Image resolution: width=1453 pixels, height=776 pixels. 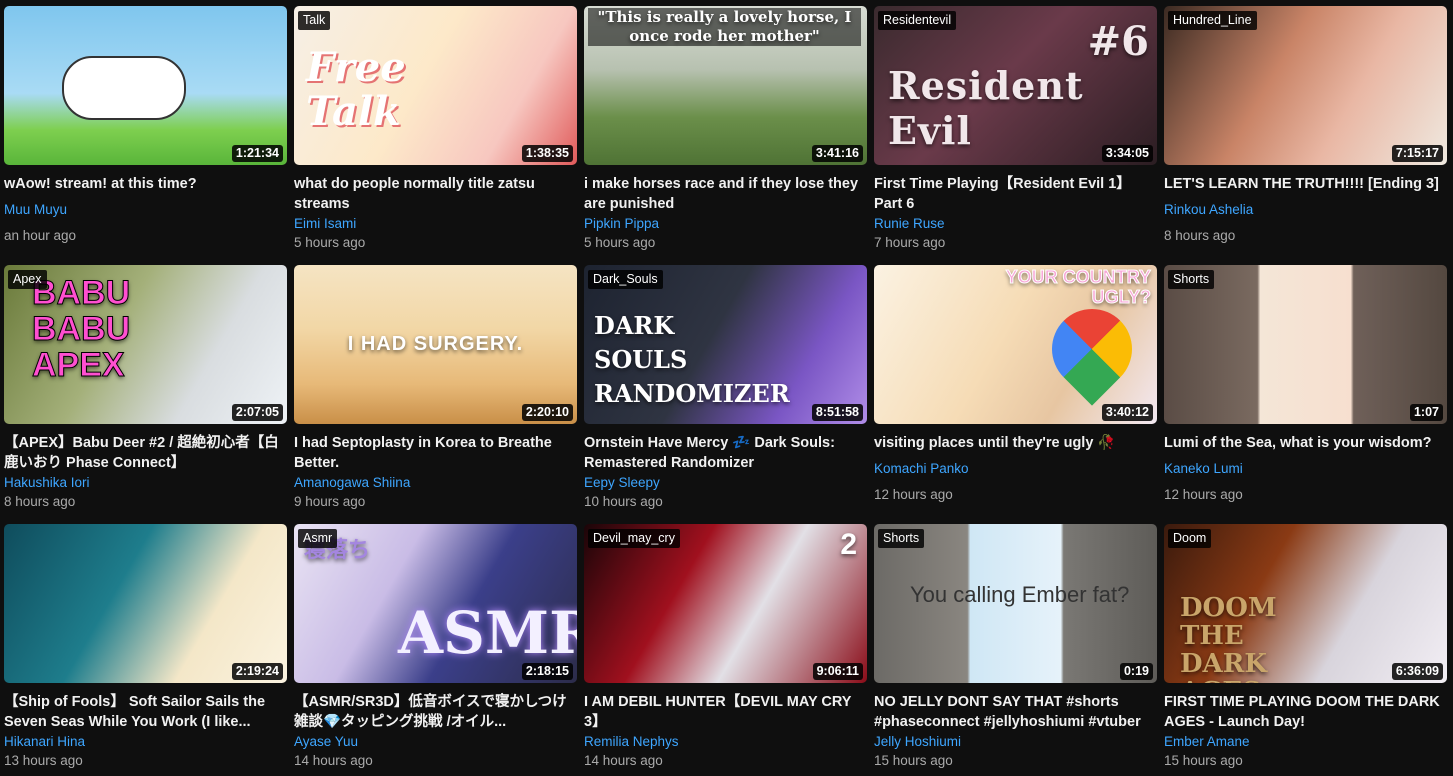 I want to click on thumbnail-title-text: Free Talk, so click(x=356, y=89).